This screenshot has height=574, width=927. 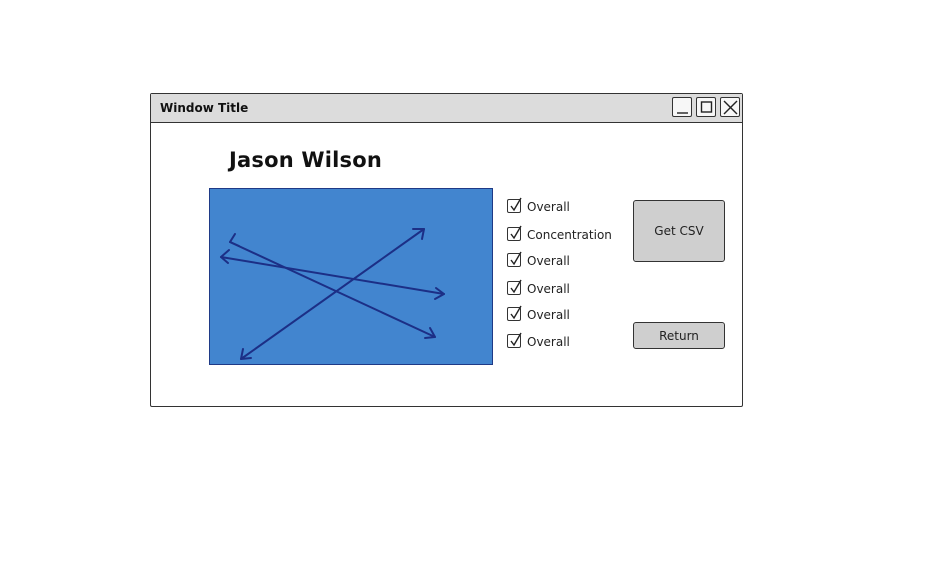 What do you see at coordinates (682, 113) in the screenshot?
I see `minimize-icon` at bounding box center [682, 113].